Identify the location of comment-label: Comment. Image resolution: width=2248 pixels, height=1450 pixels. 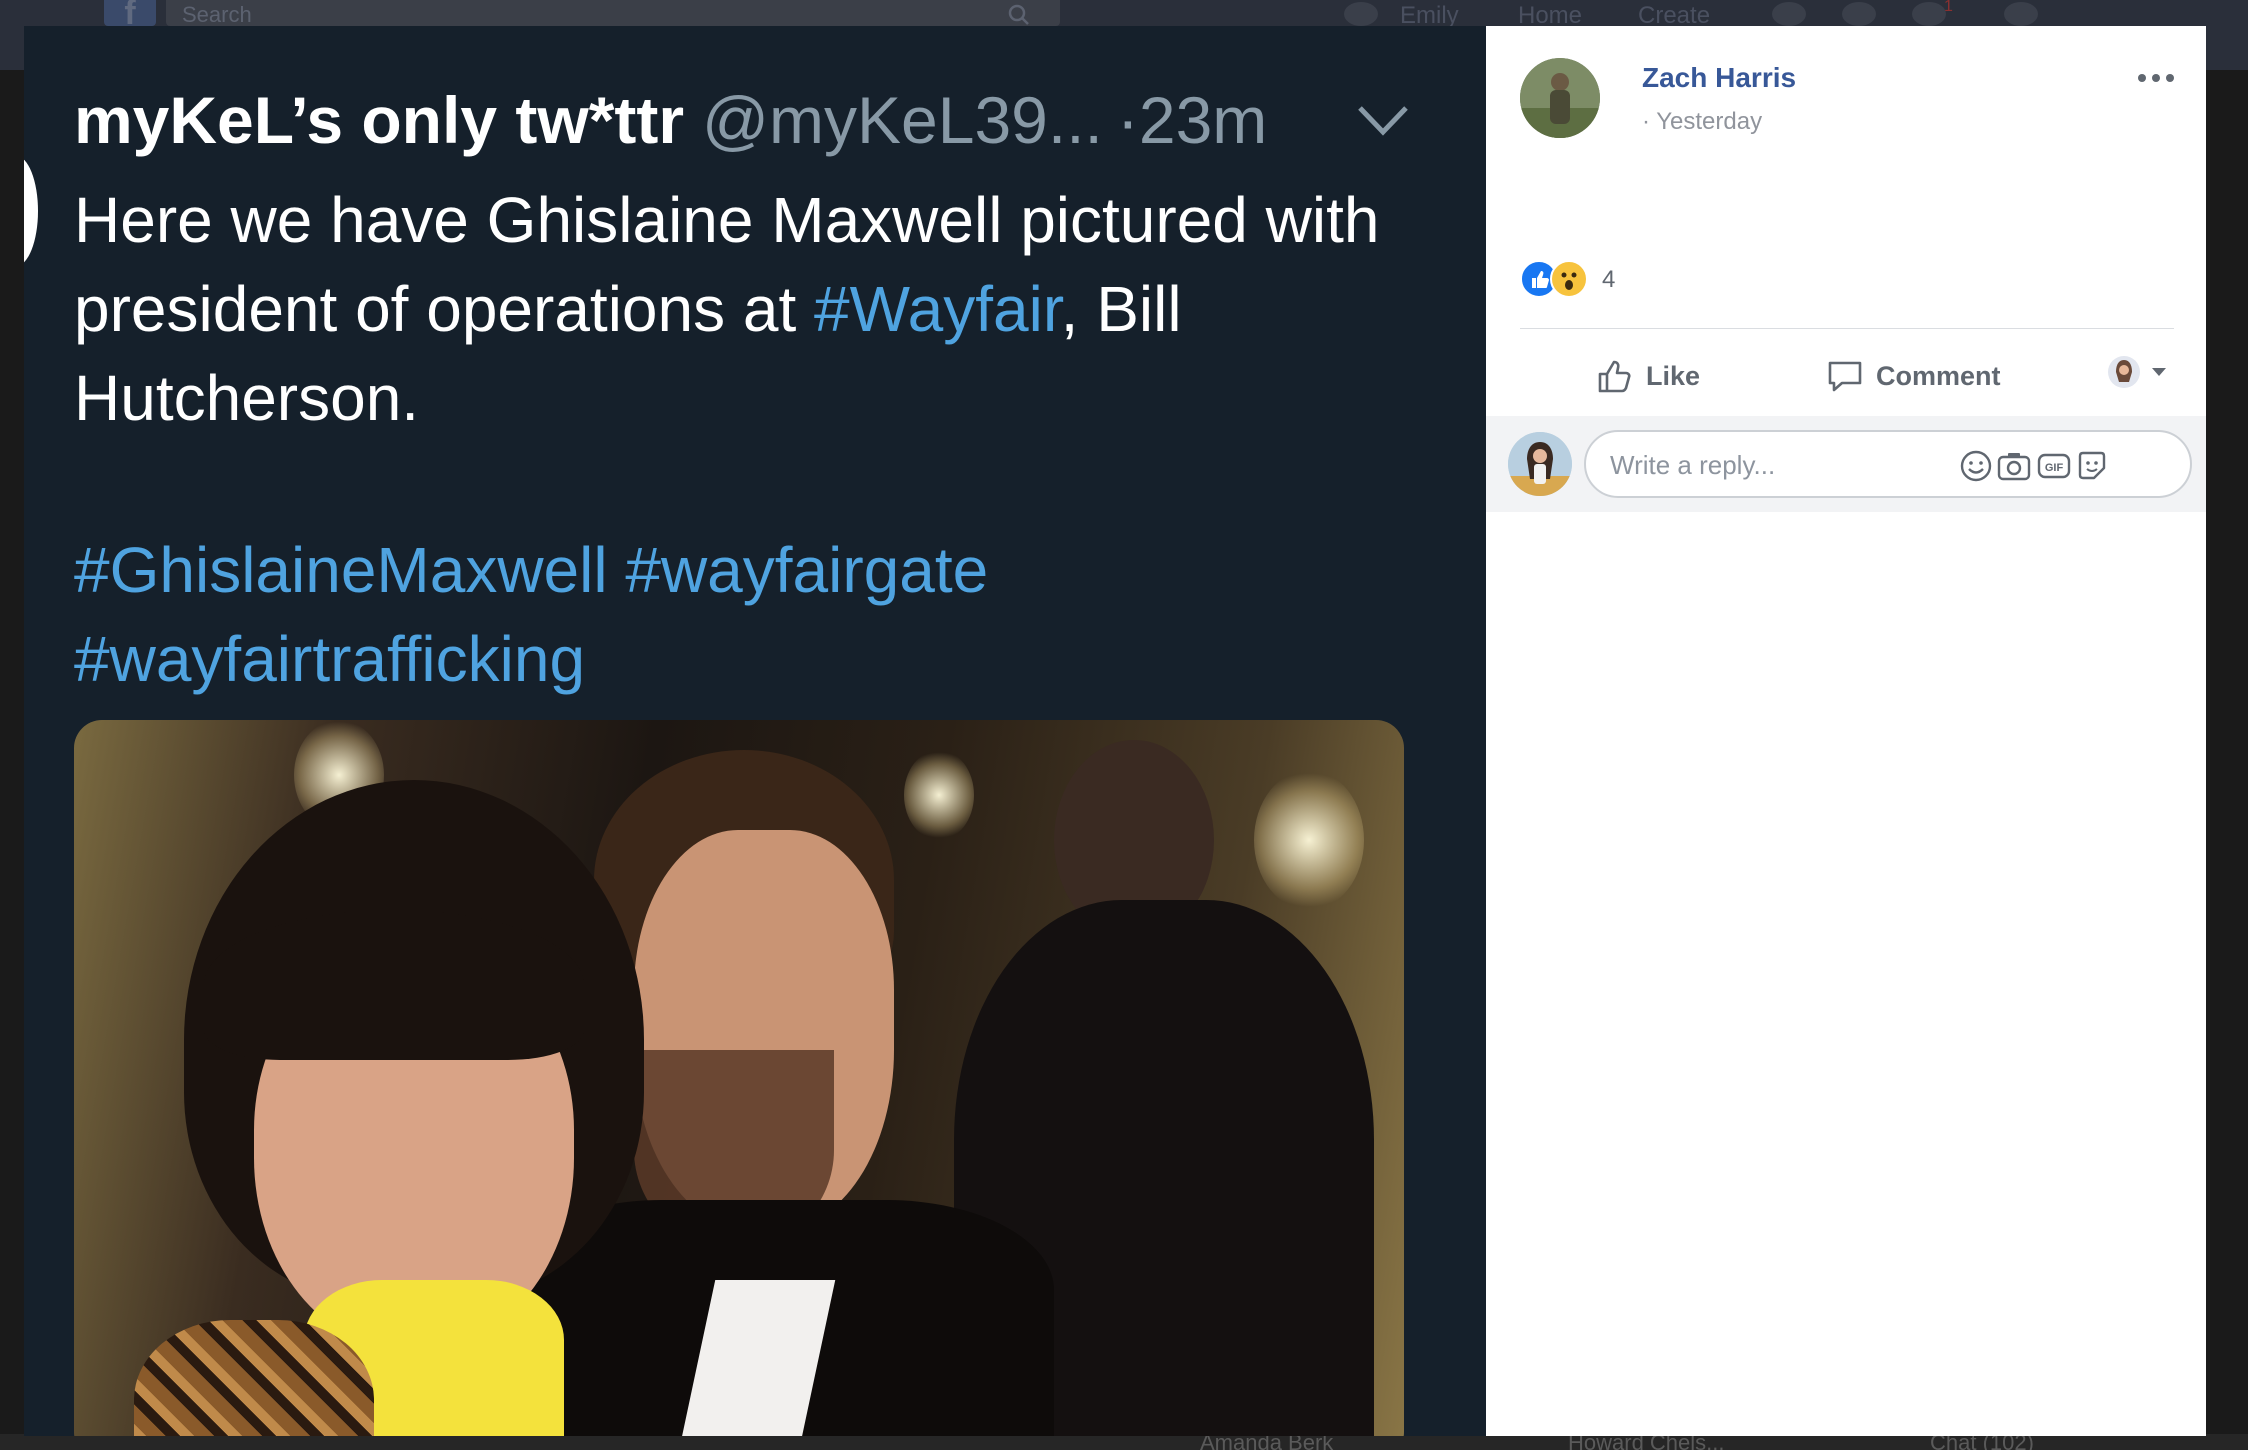
(1938, 375).